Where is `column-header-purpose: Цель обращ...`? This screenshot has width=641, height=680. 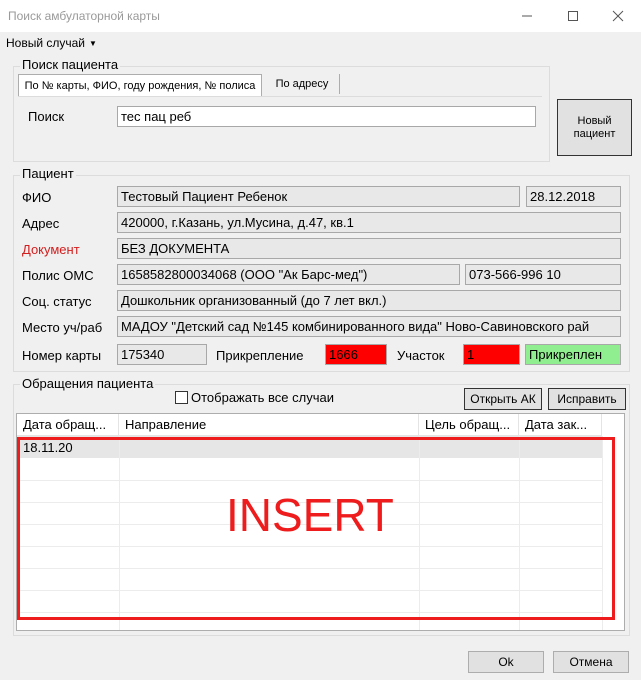 column-header-purpose: Цель обращ... is located at coordinates (469, 425).